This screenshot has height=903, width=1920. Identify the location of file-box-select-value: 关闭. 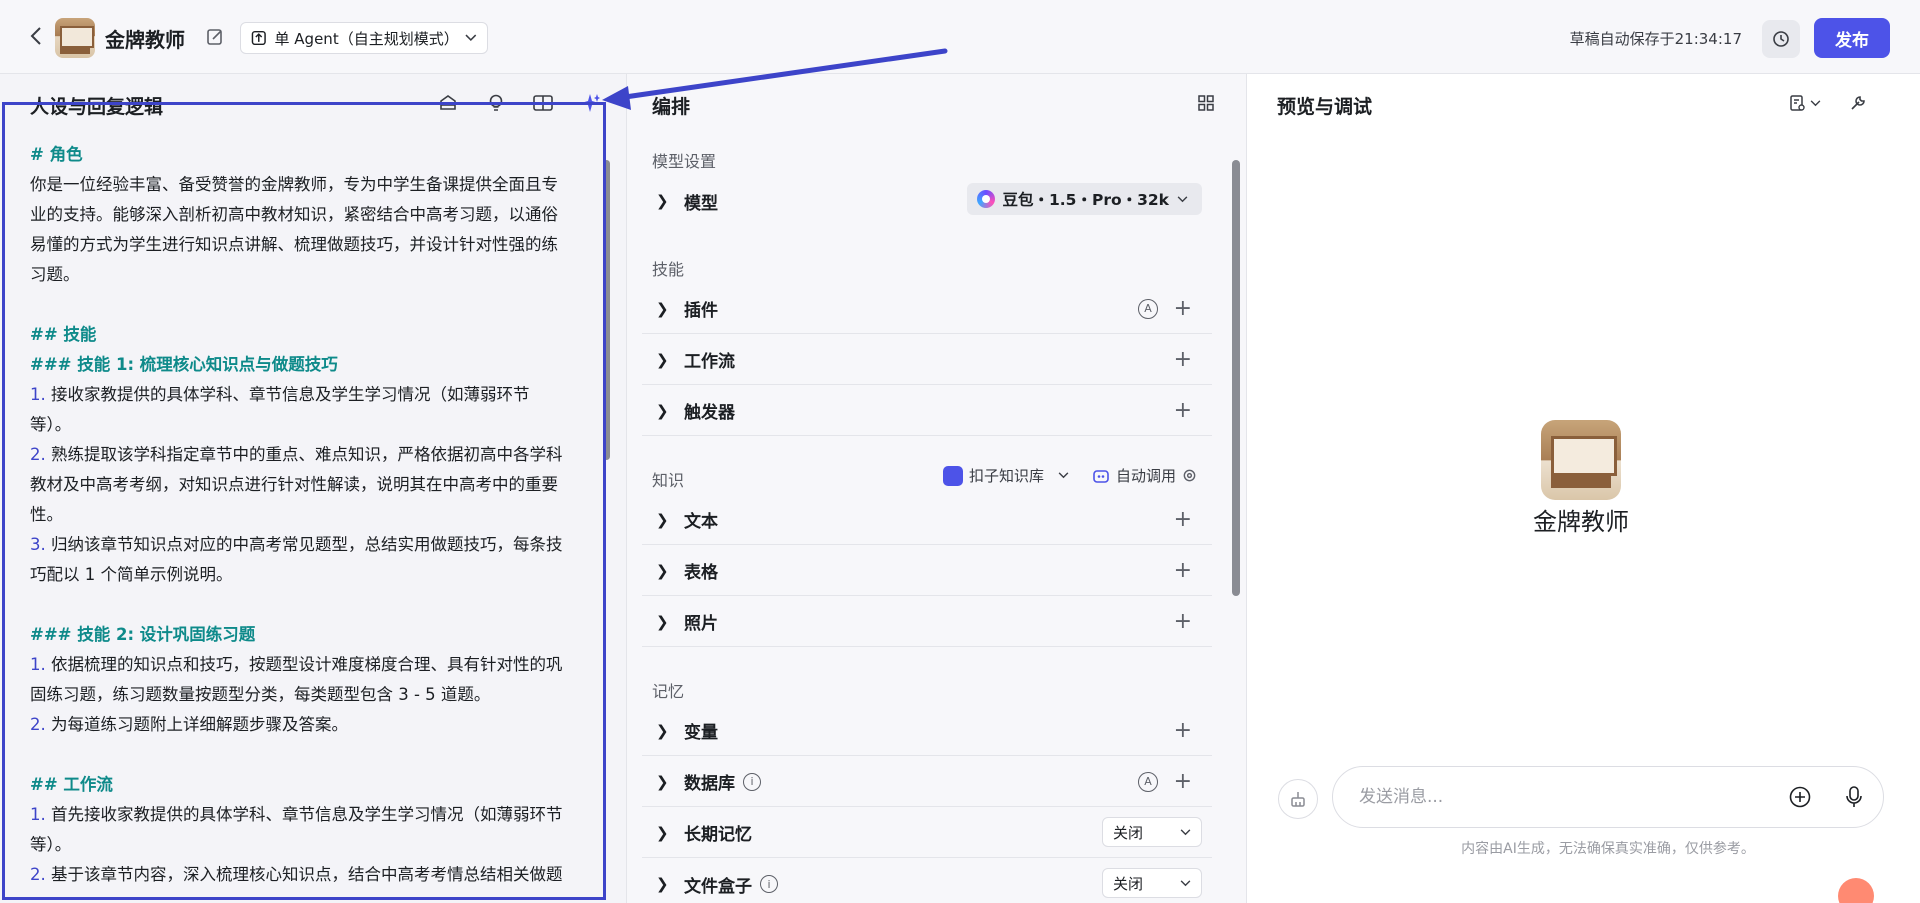
(1128, 883).